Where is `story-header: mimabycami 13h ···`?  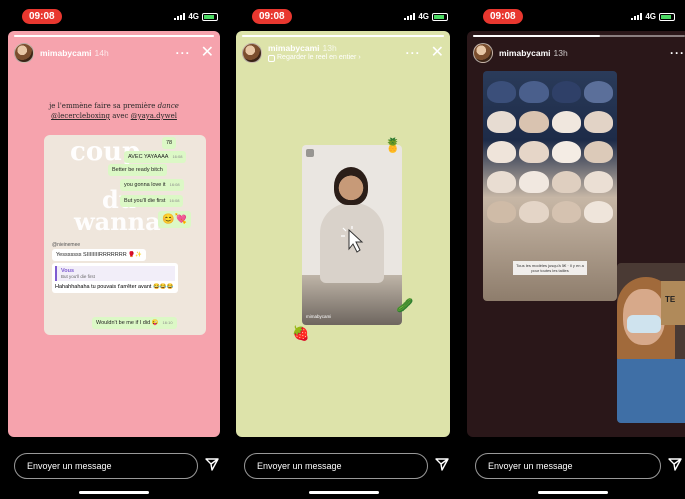
story-header: mimabycami 13h ··· is located at coordinates (579, 53).